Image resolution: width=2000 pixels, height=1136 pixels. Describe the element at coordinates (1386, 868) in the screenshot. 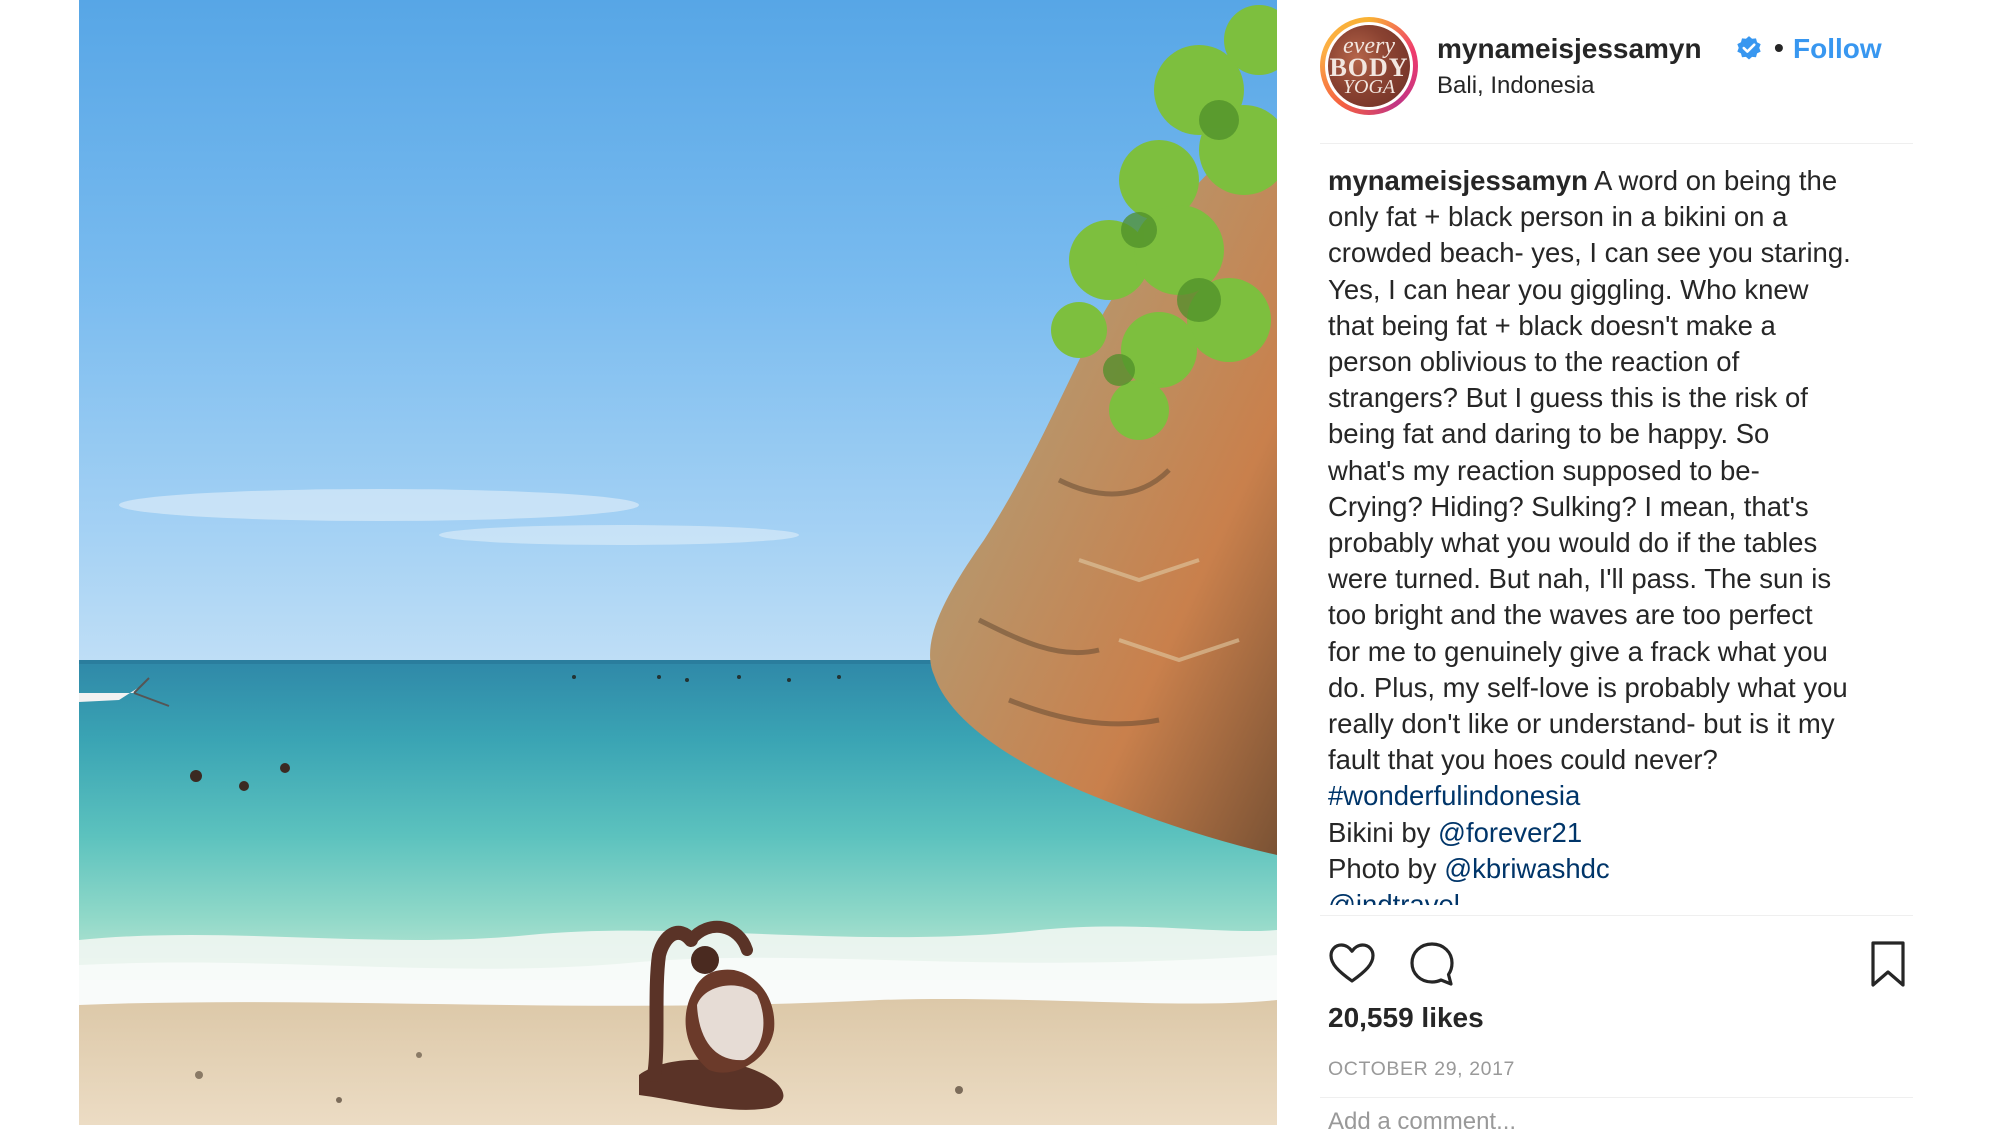

I see `photo-credit-label: Photo by` at that location.